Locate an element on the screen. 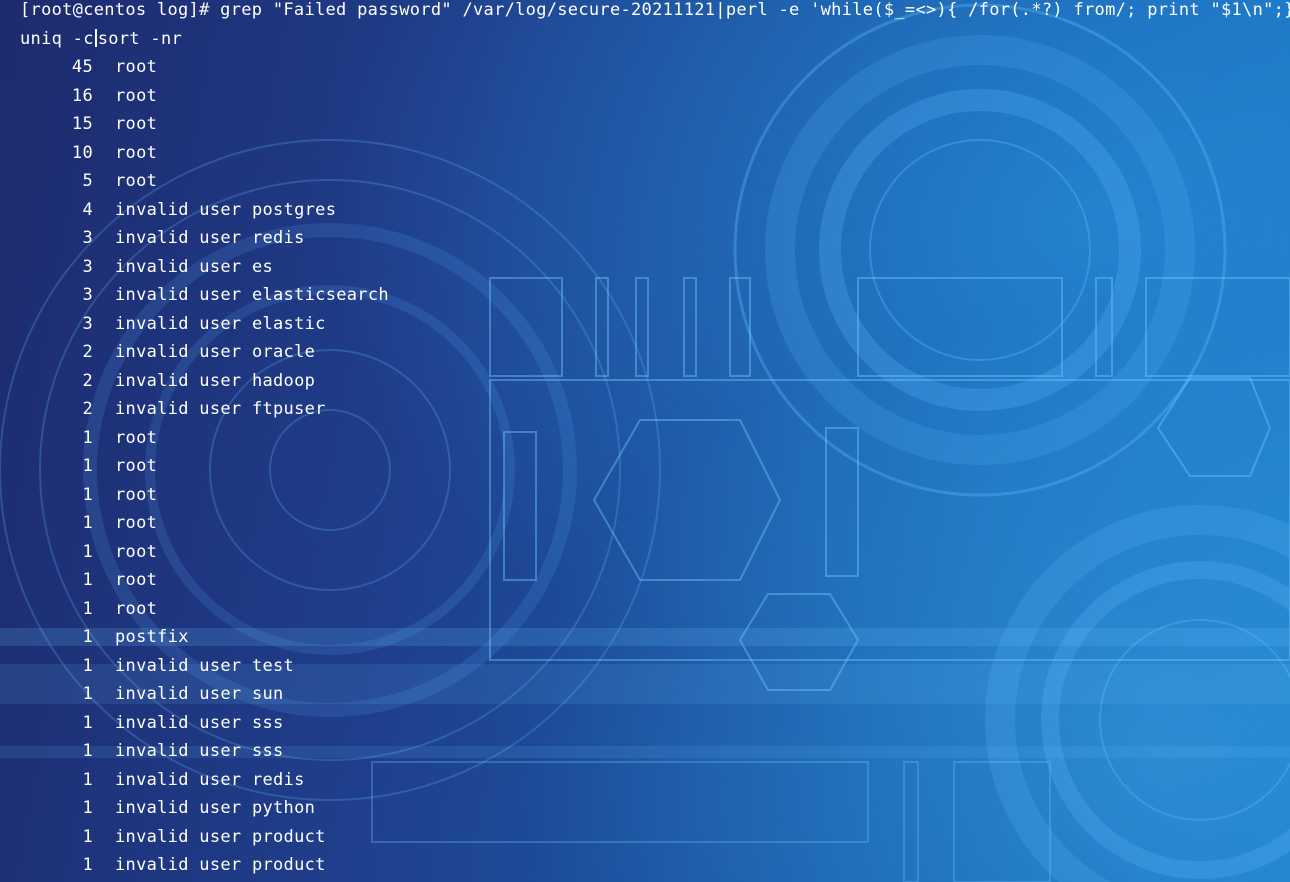 The width and height of the screenshot is (1290, 882). command-line-2: uniq -c sort -nr is located at coordinates (101, 39).